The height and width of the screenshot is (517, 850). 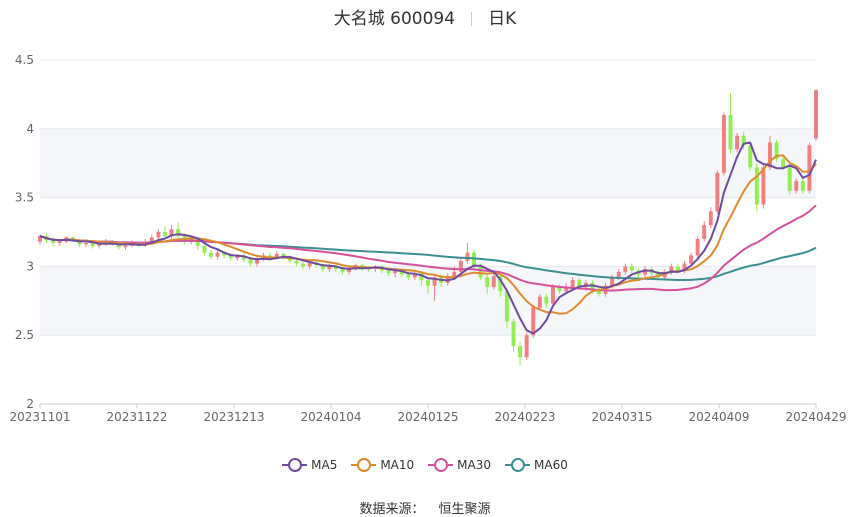 I want to click on x-tick-label: 20240429, so click(x=815, y=417).